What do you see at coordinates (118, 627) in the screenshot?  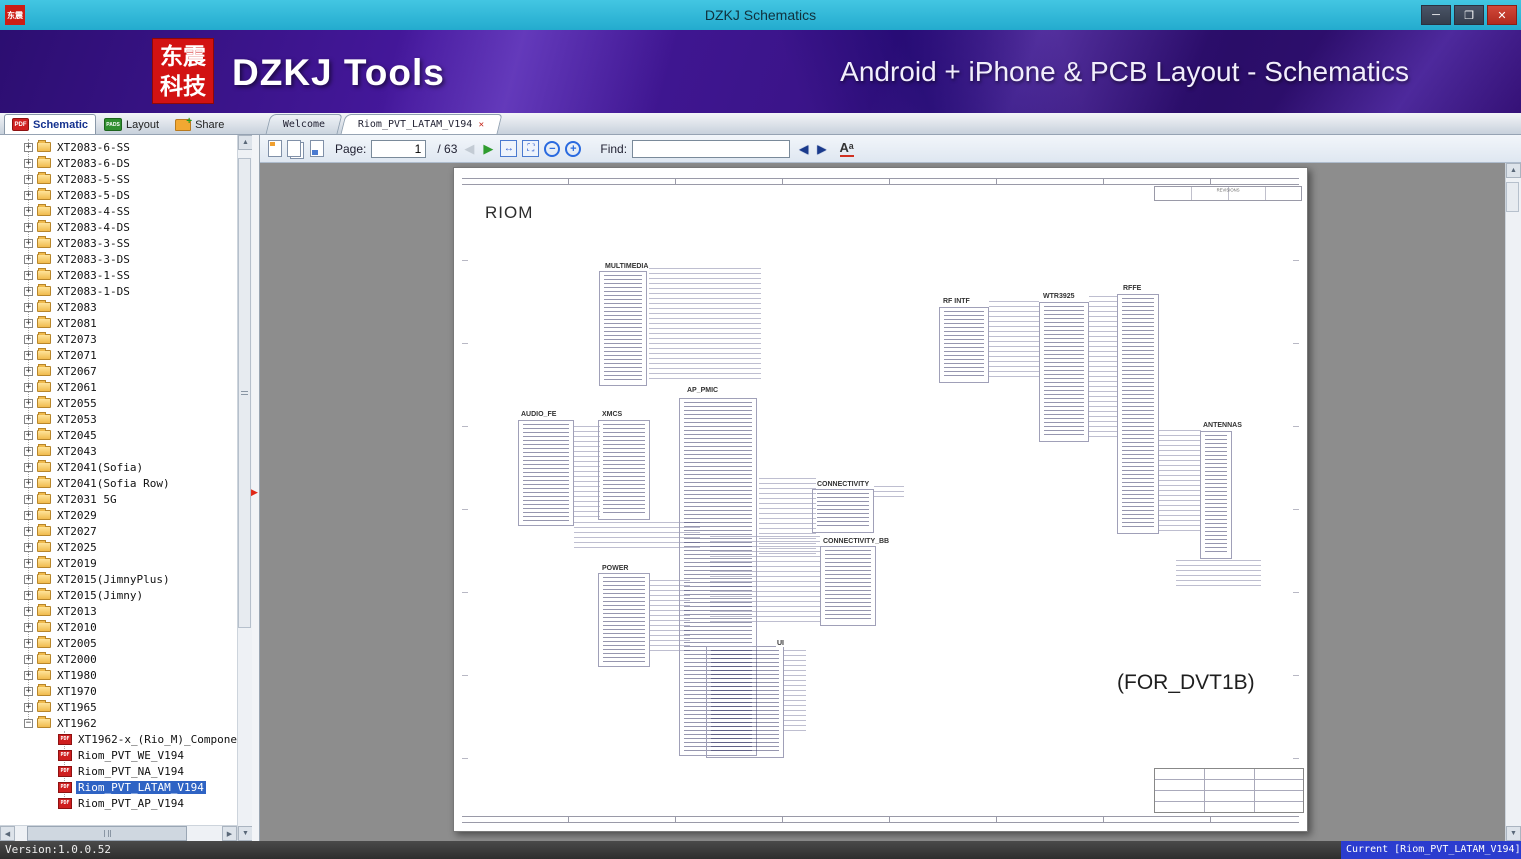 I see `tree-folder-row: + XT2010` at bounding box center [118, 627].